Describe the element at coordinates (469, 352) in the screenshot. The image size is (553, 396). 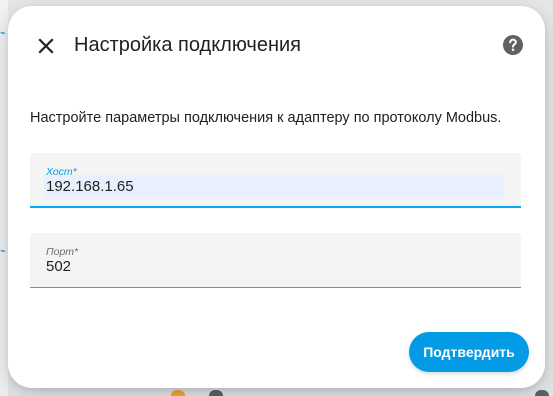
I see `confirm-button: Подтвердить` at that location.